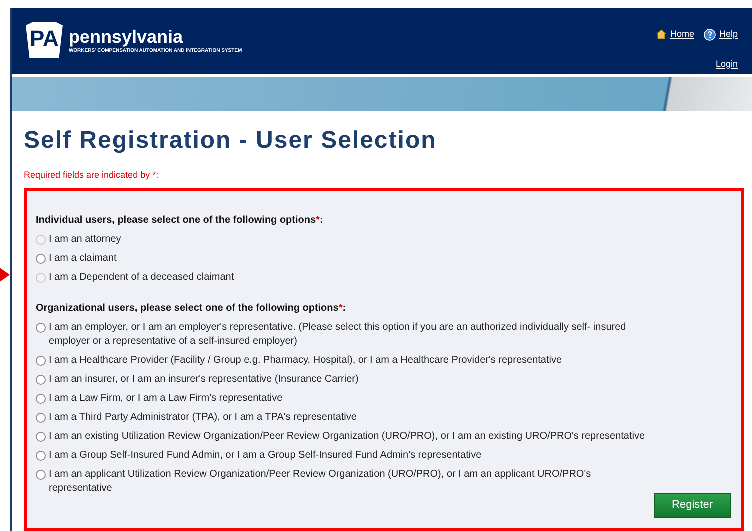 This screenshot has height=531, width=752. Describe the element at coordinates (187, 309) in the screenshot. I see `group-heading: Organizational users, please select one of the following options` at that location.